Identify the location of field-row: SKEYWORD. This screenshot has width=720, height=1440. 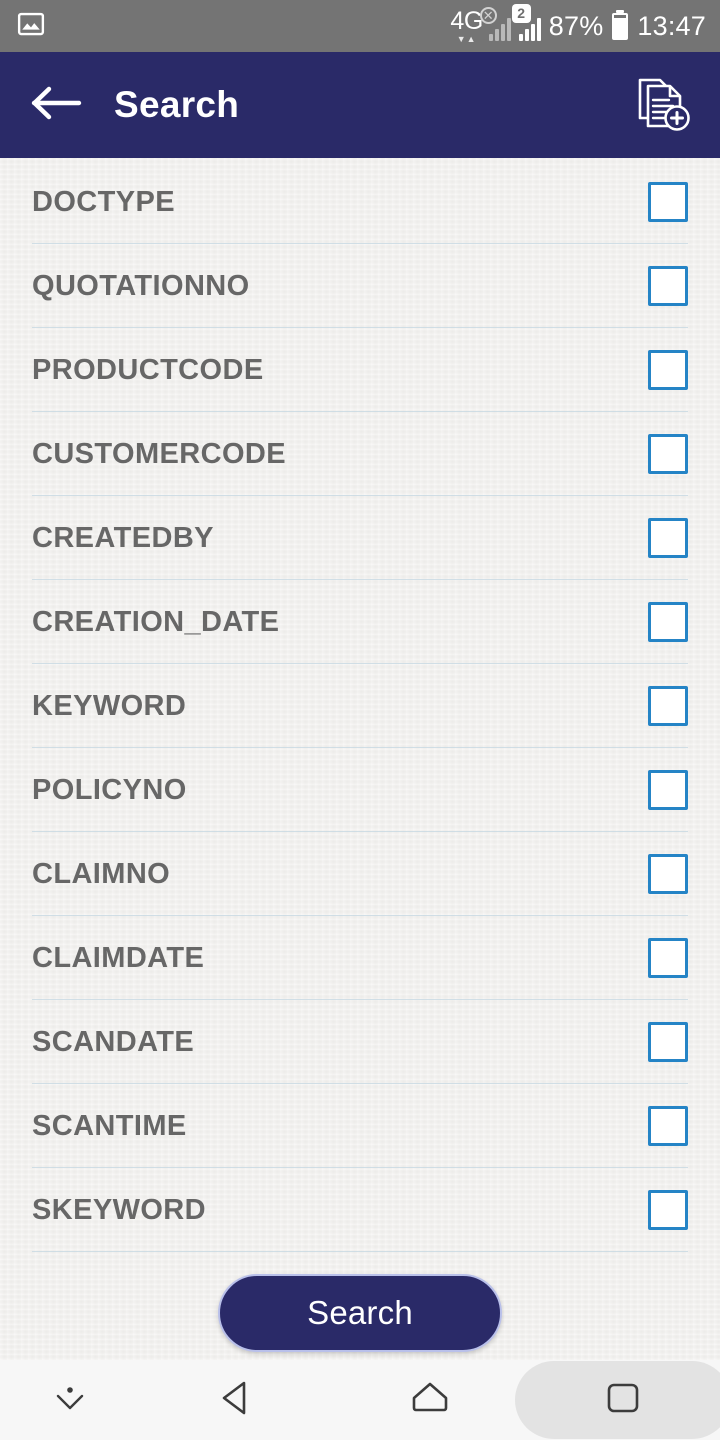
(360, 1210).